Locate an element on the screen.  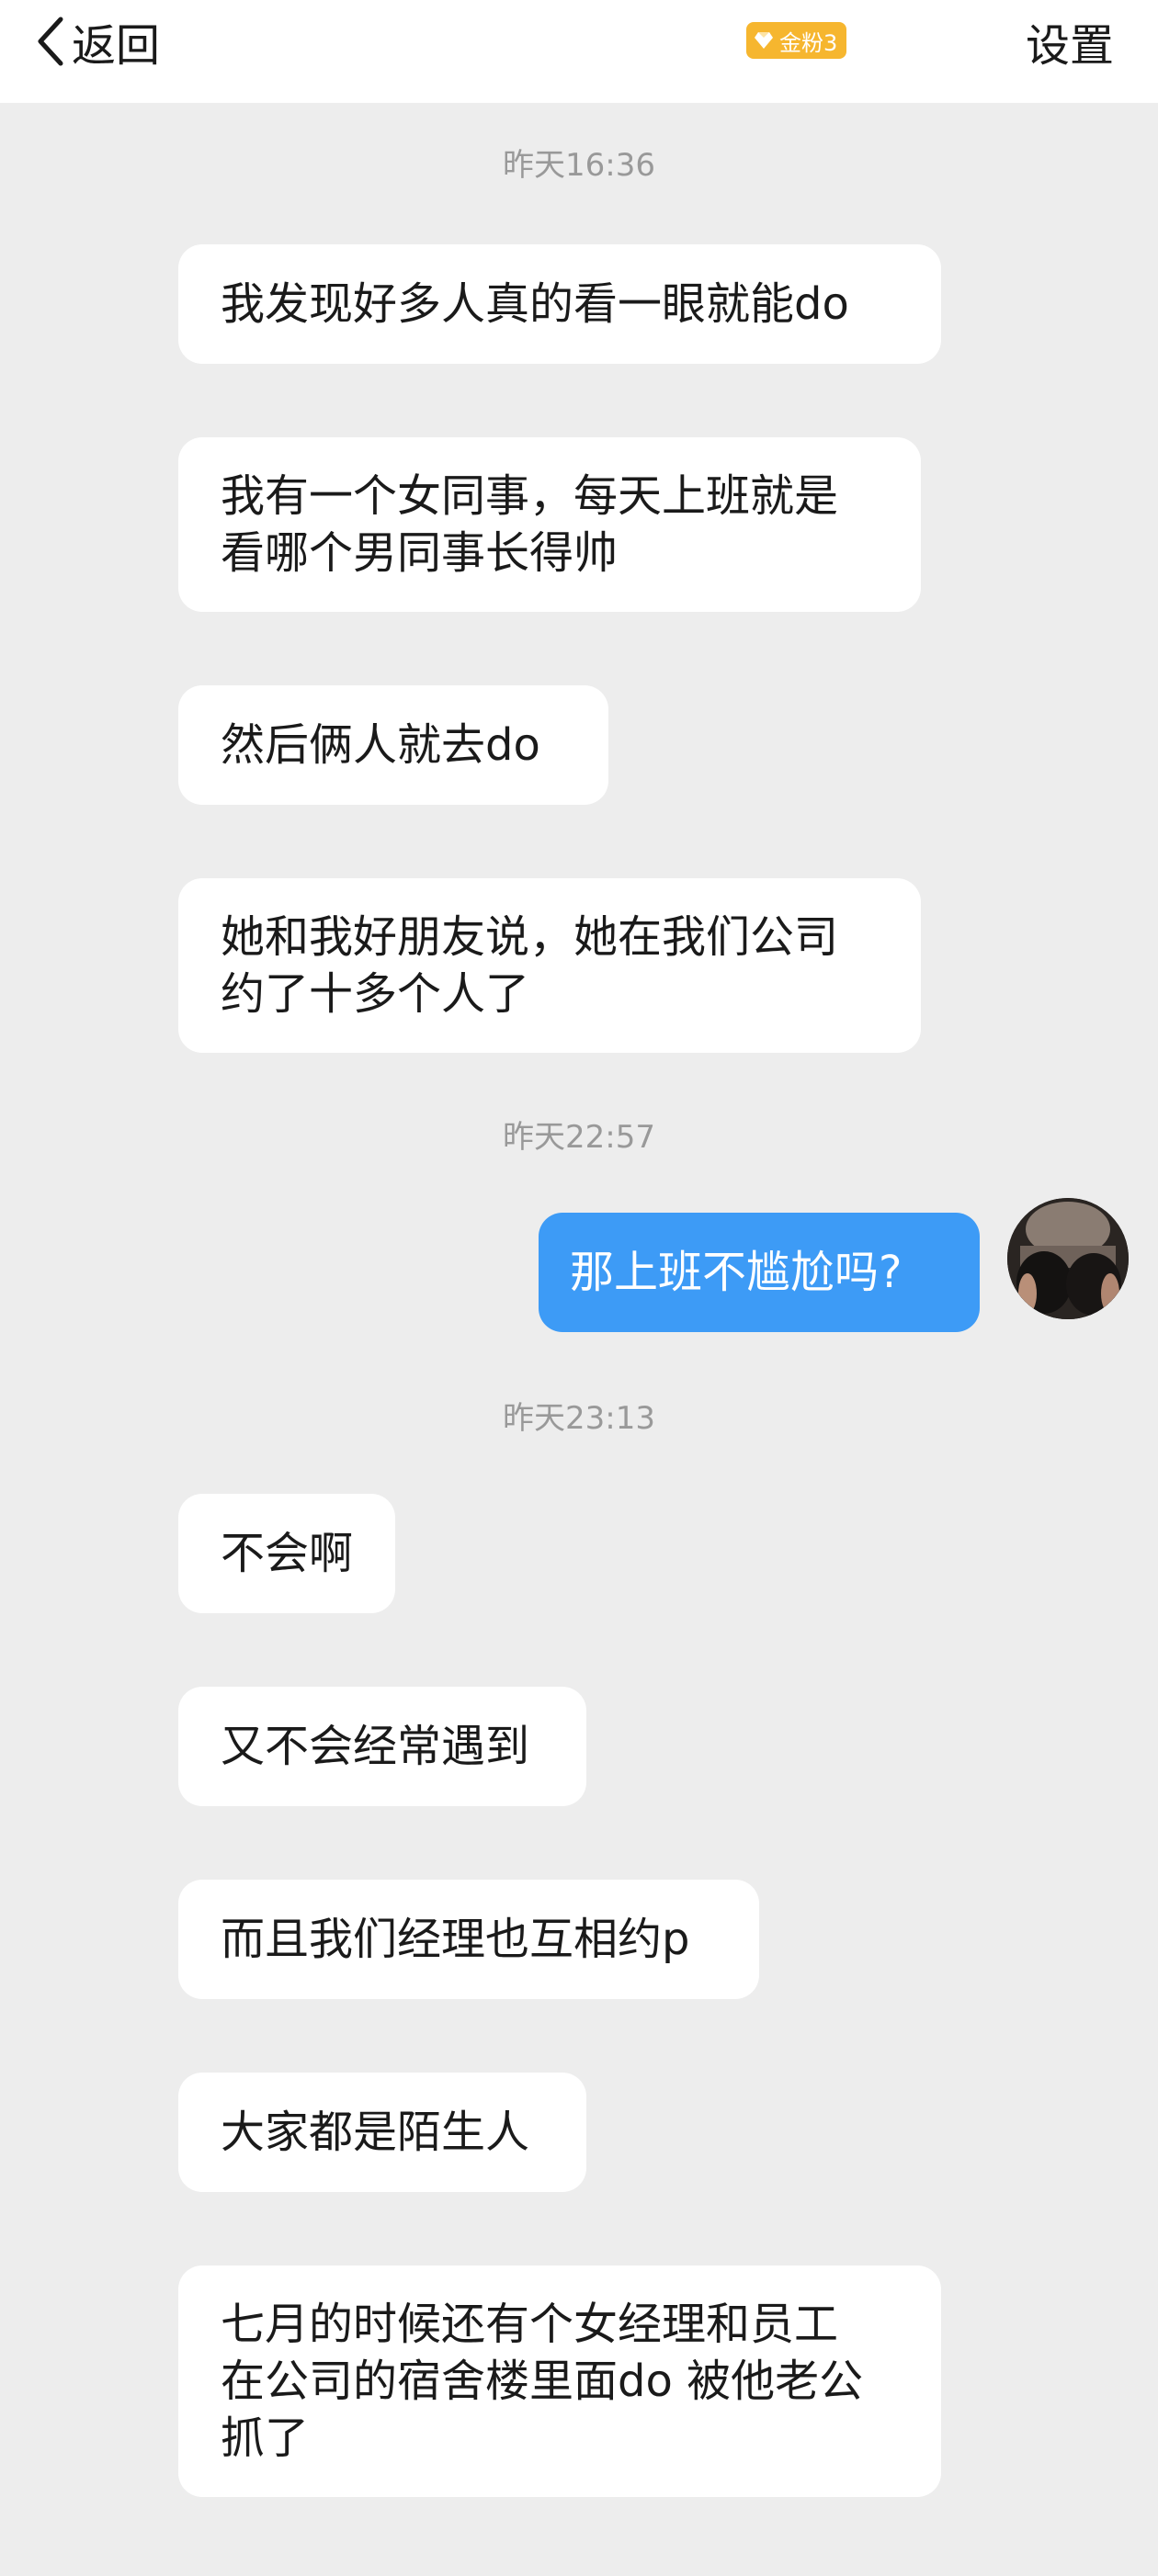
received-message: 不会啊 is located at coordinates (286, 1553).